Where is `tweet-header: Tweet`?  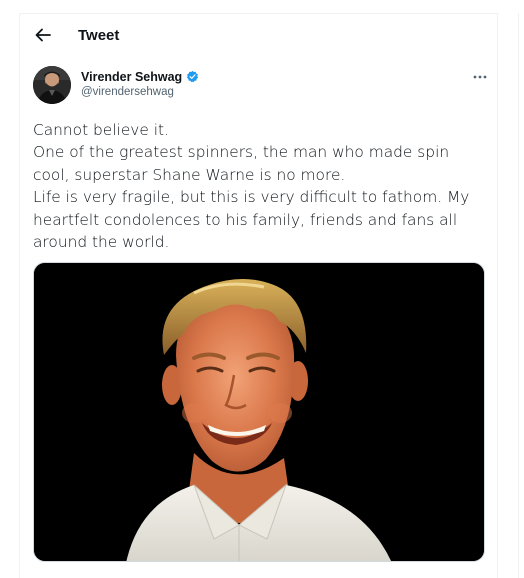
tweet-header: Tweet is located at coordinates (258, 36).